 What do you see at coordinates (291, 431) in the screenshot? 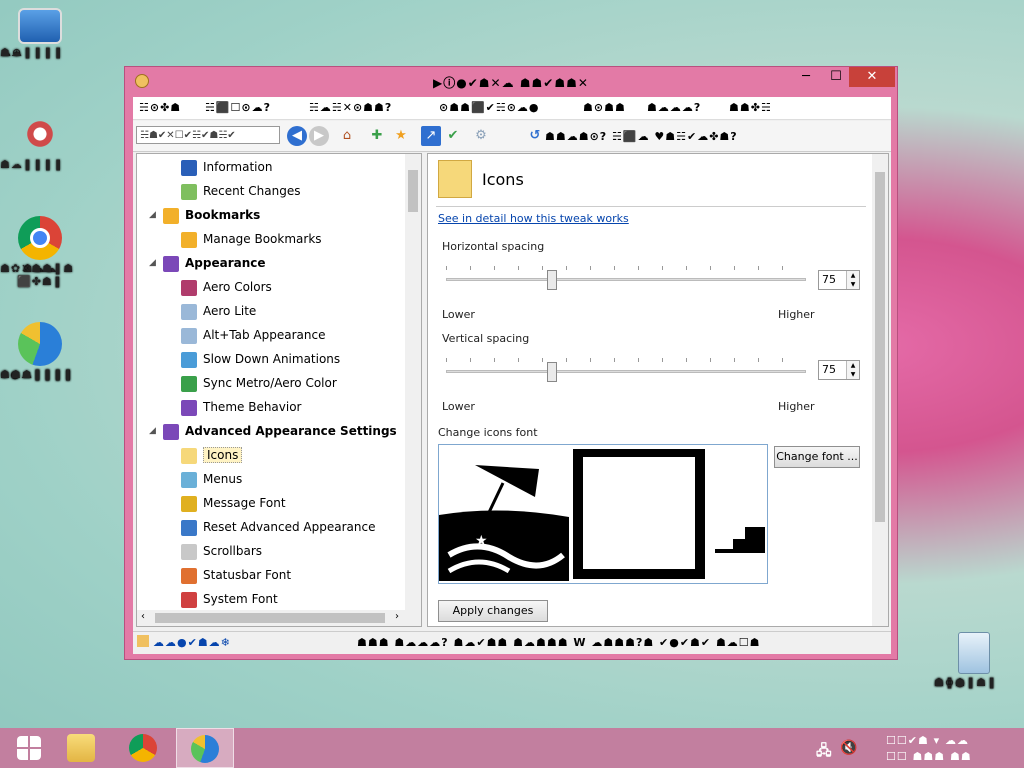
I see `tree-item-label: Advanced Appearance Settings` at bounding box center [291, 431].